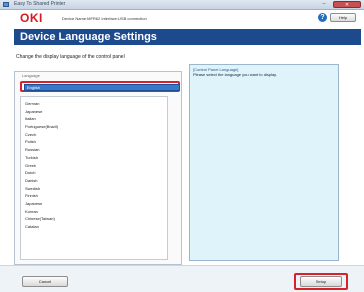  What do you see at coordinates (96, 219) in the screenshot?
I see `language-option: Chinese(Taiwan)` at bounding box center [96, 219].